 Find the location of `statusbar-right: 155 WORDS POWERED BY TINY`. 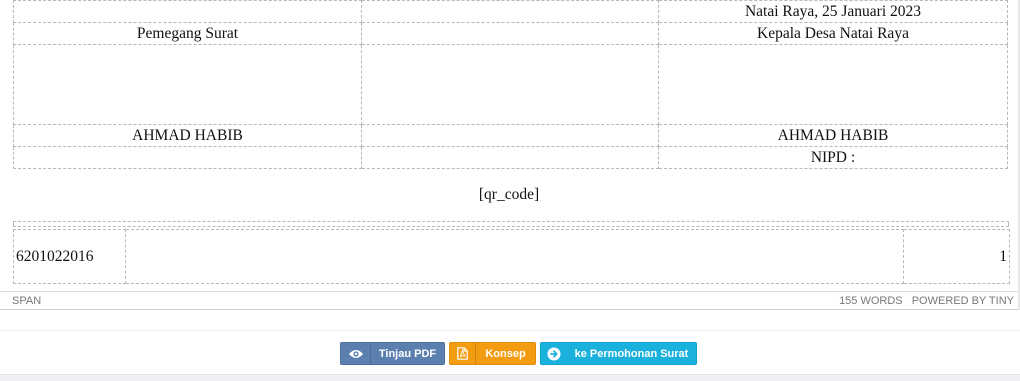

statusbar-right: 155 WORDS POWERED BY TINY is located at coordinates (926, 301).